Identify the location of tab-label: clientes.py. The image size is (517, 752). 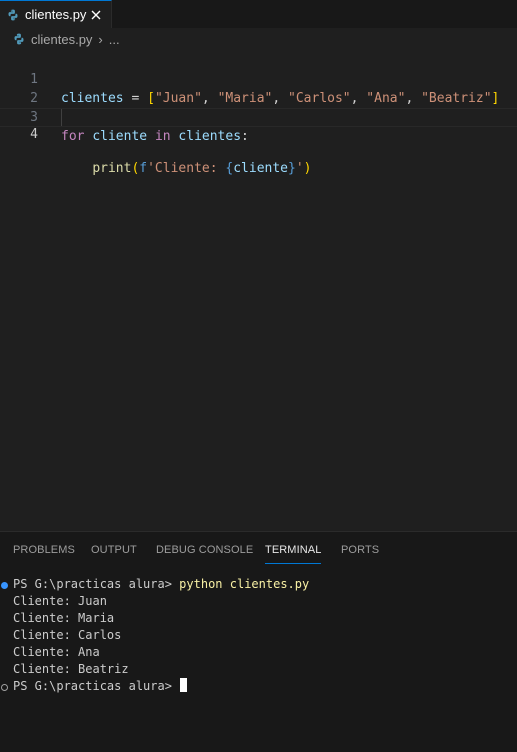
(56, 14).